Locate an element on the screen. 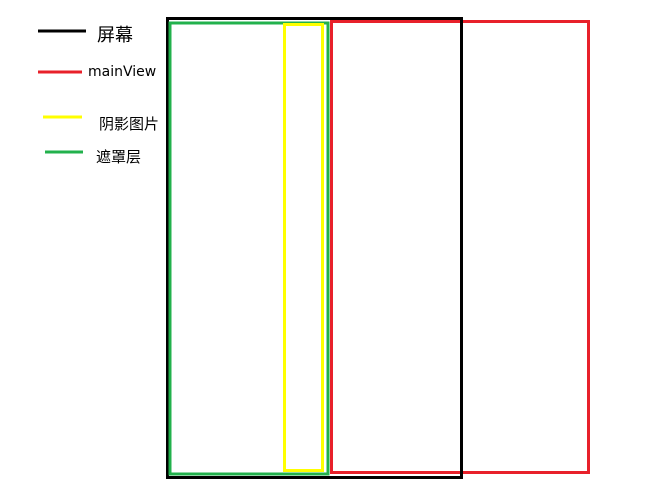 The height and width of the screenshot is (490, 655). legend-label-screen: 屏幕 is located at coordinates (115, 35).